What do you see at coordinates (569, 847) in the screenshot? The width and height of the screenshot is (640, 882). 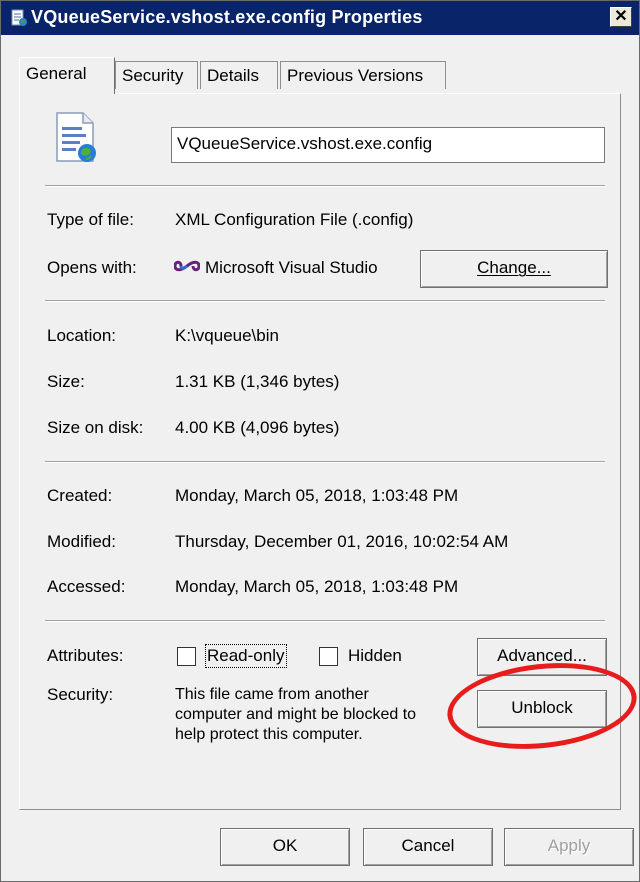 I see `apply-button: Apply` at bounding box center [569, 847].